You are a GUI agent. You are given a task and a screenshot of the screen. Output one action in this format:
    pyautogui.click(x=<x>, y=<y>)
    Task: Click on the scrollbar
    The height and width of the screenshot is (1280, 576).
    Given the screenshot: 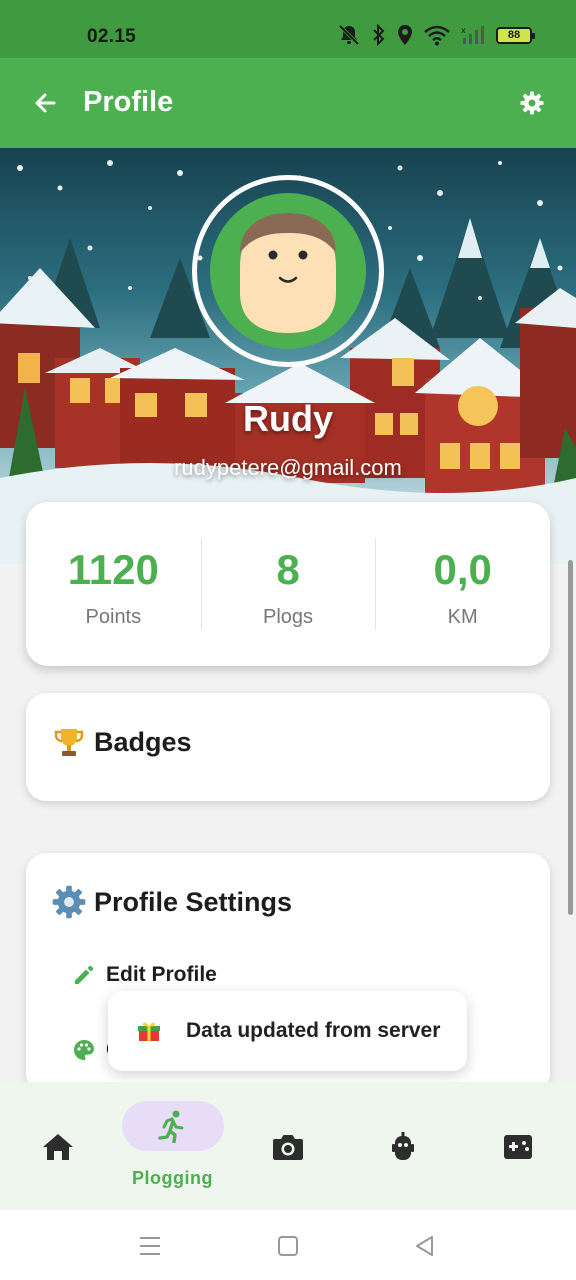 What is the action you would take?
    pyautogui.click(x=570, y=737)
    